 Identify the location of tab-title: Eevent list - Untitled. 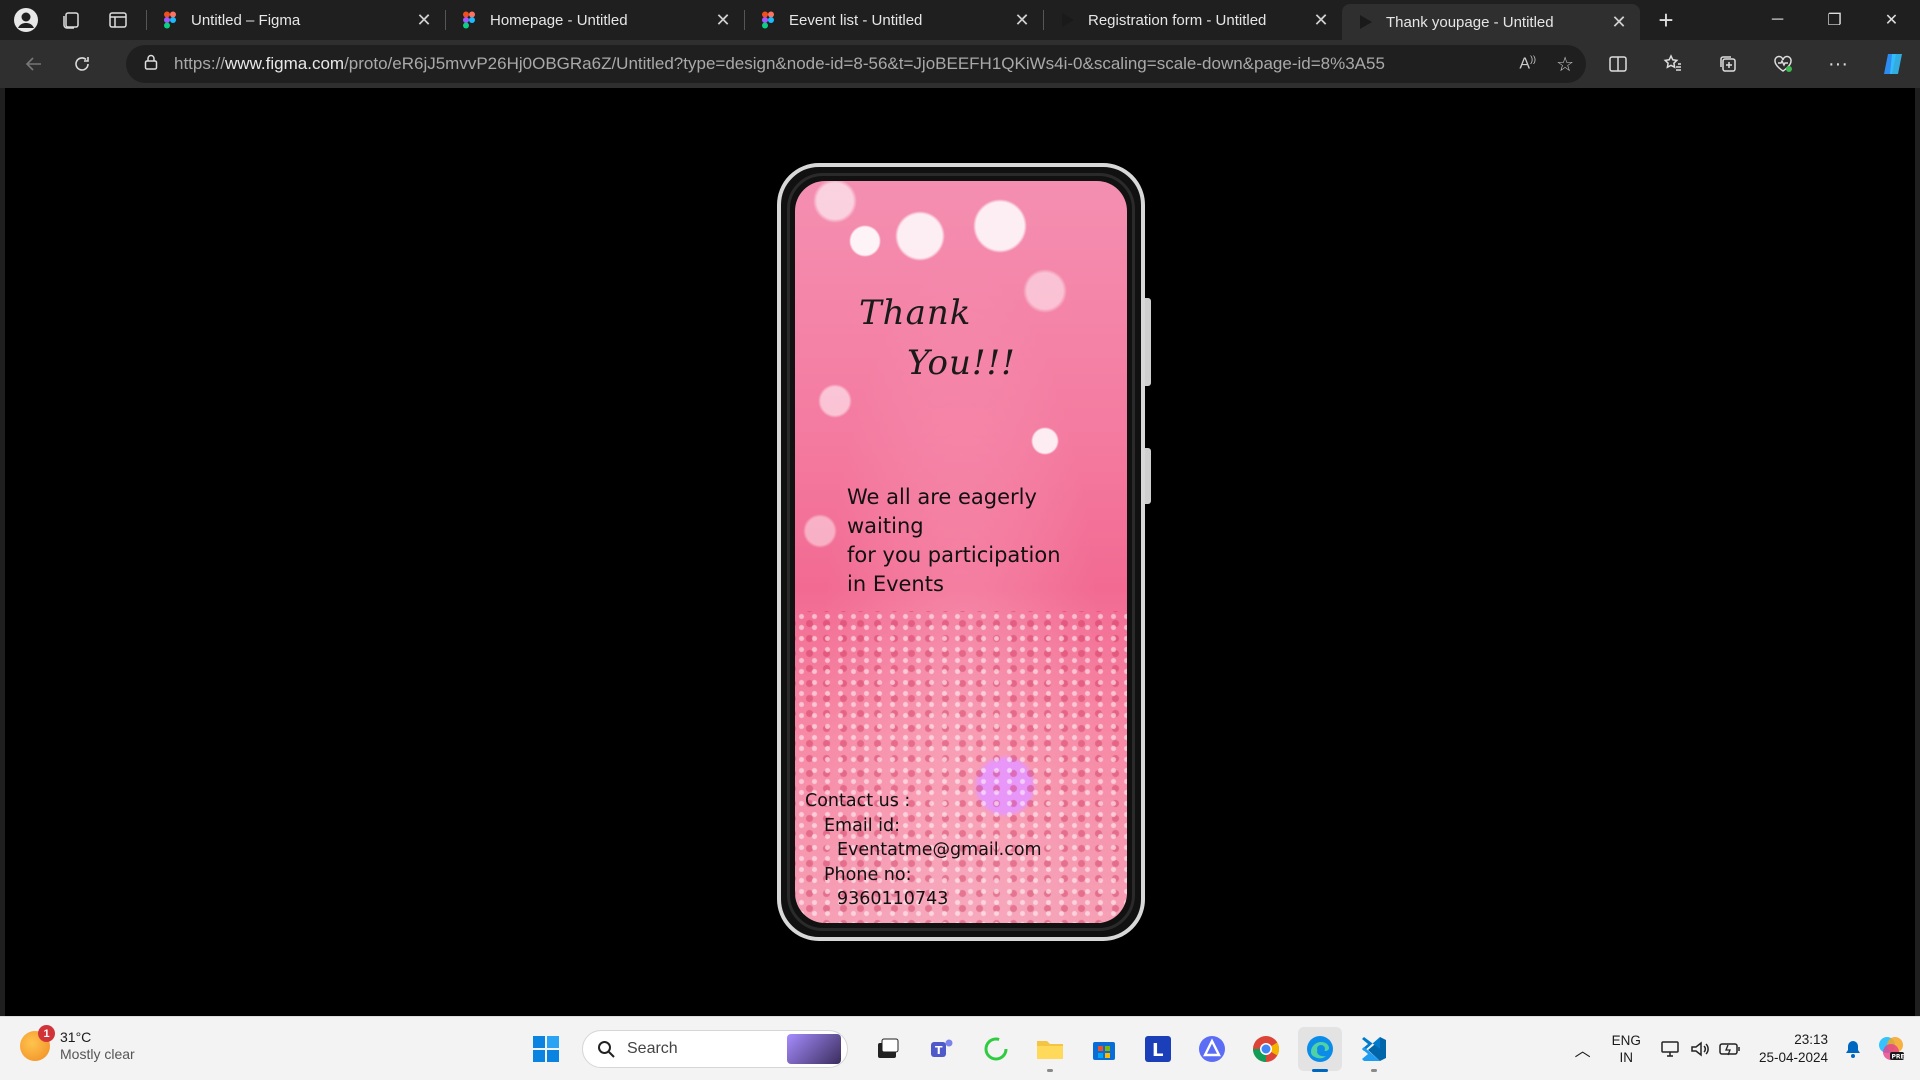
(856, 20).